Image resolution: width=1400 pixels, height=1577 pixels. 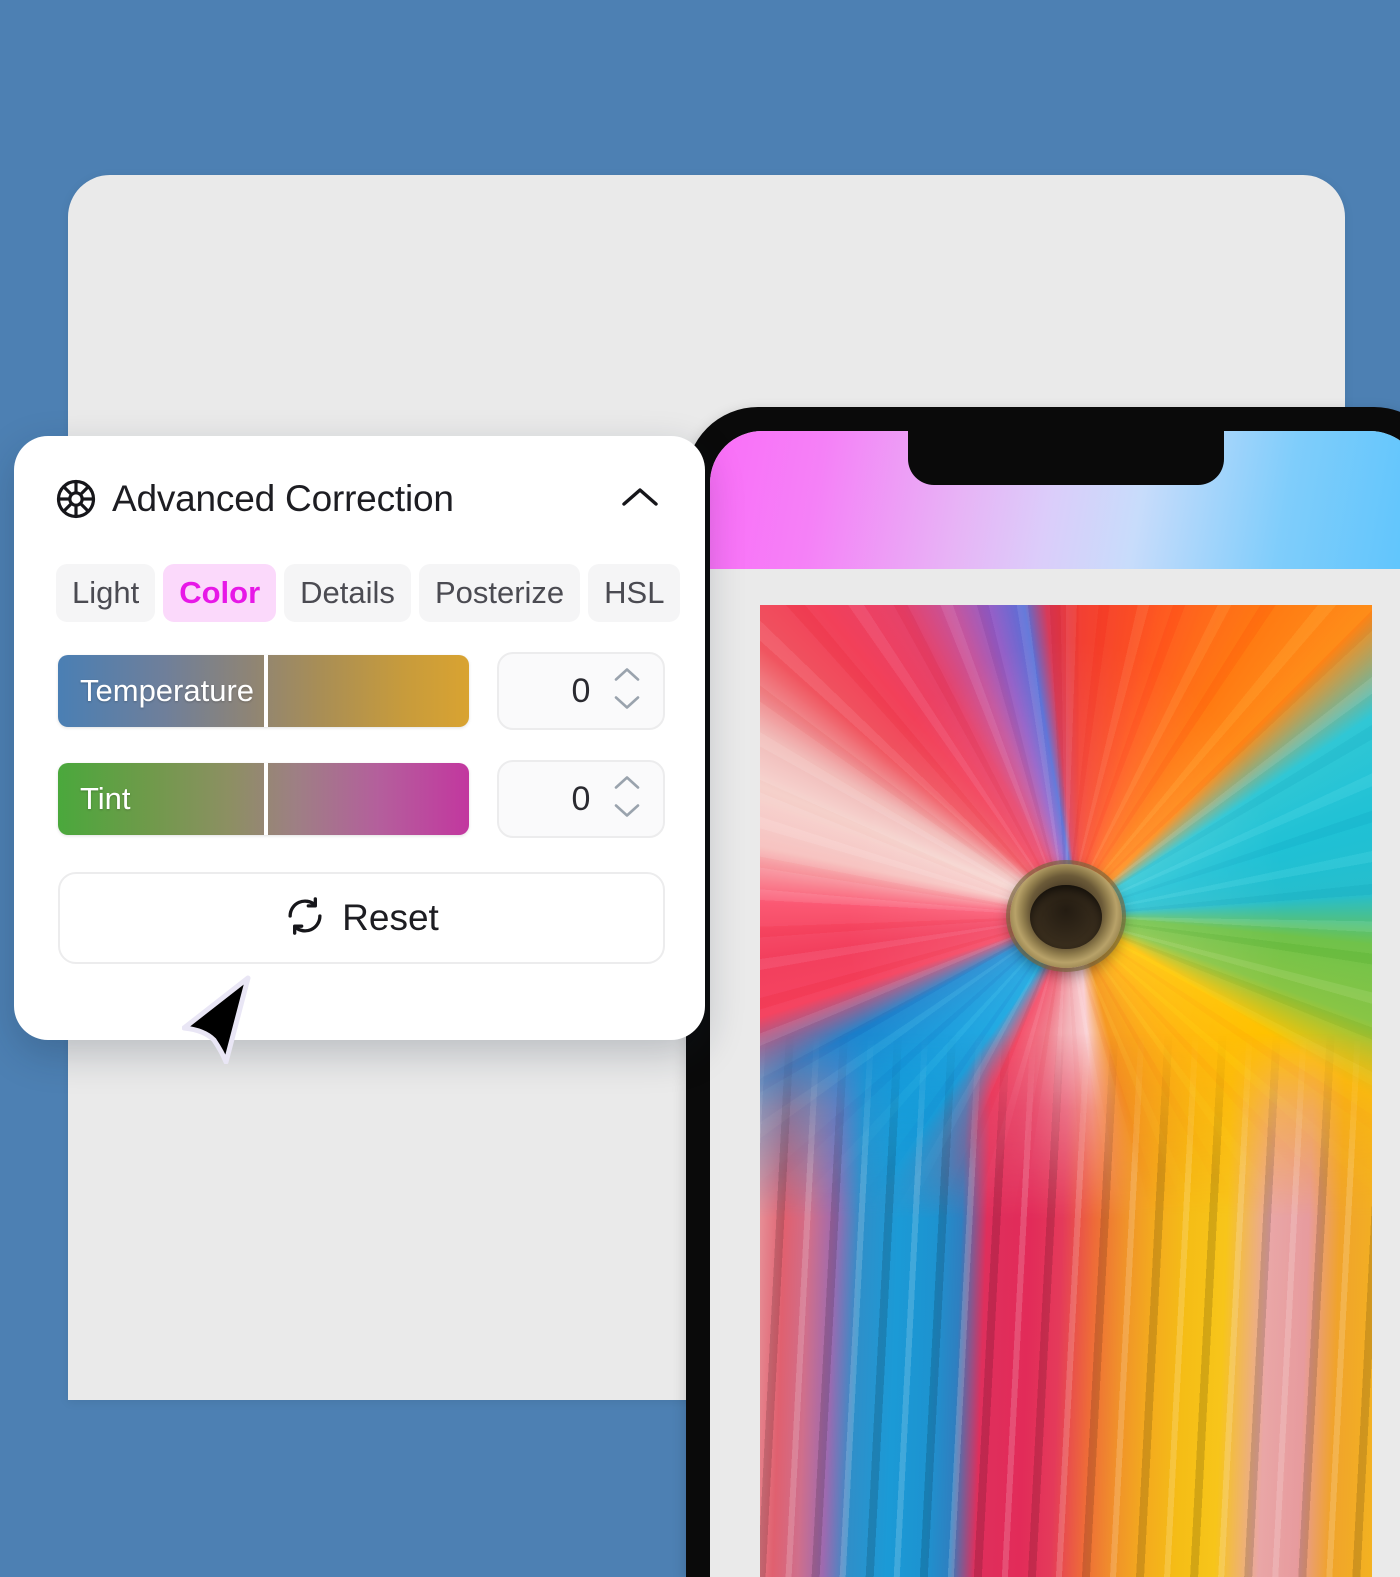 What do you see at coordinates (167, 690) in the screenshot?
I see `temperature-slider-label: Temperature` at bounding box center [167, 690].